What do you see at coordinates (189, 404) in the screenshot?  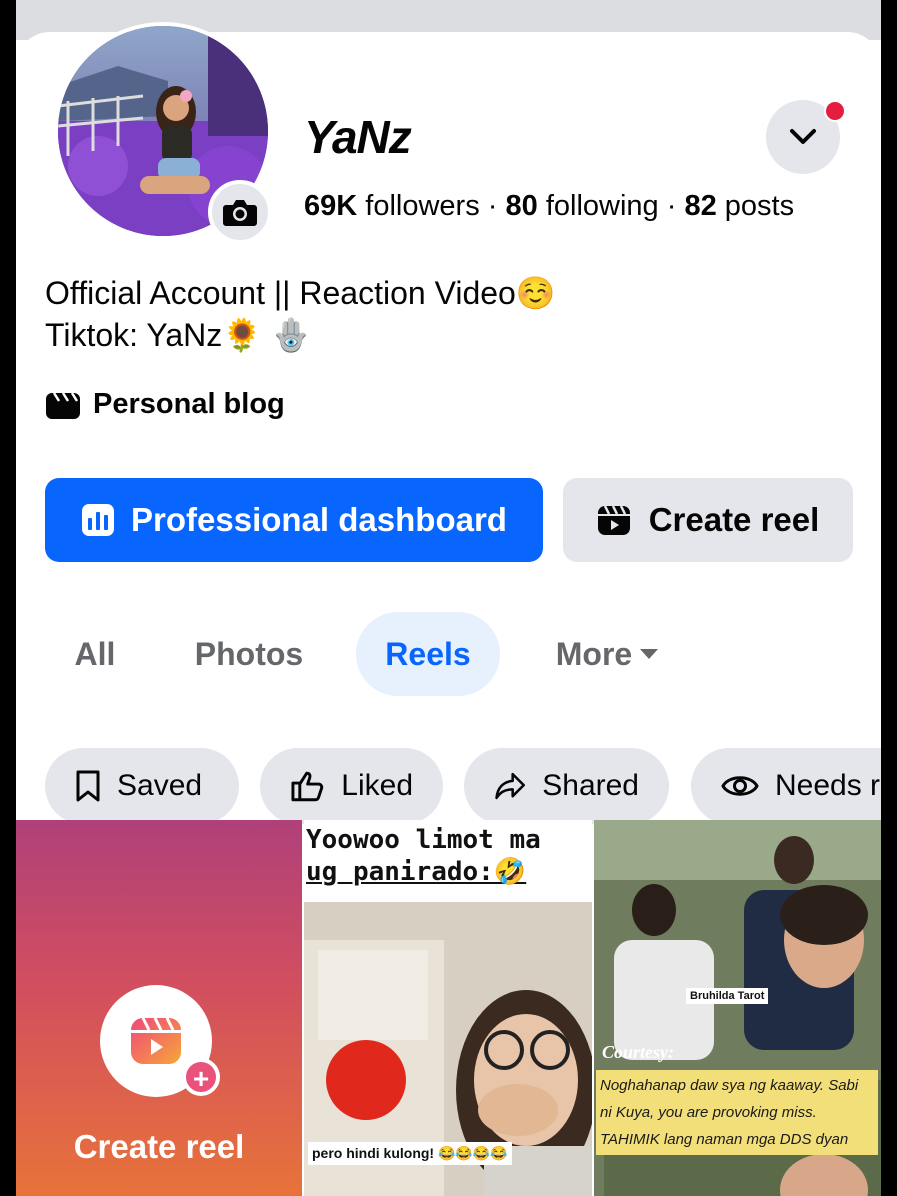 I see `category-label: Personal blog` at bounding box center [189, 404].